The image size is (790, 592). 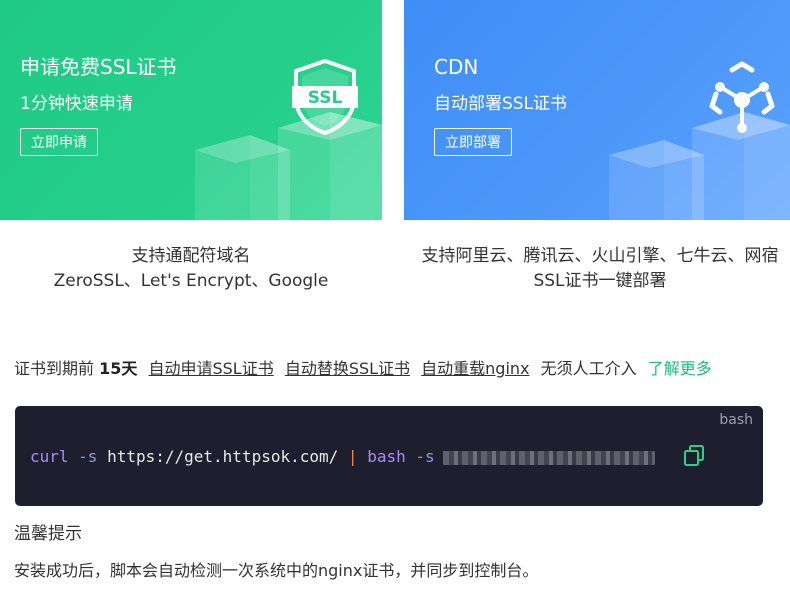 I want to click on info-prefix: 证书到期前, so click(x=54, y=368).